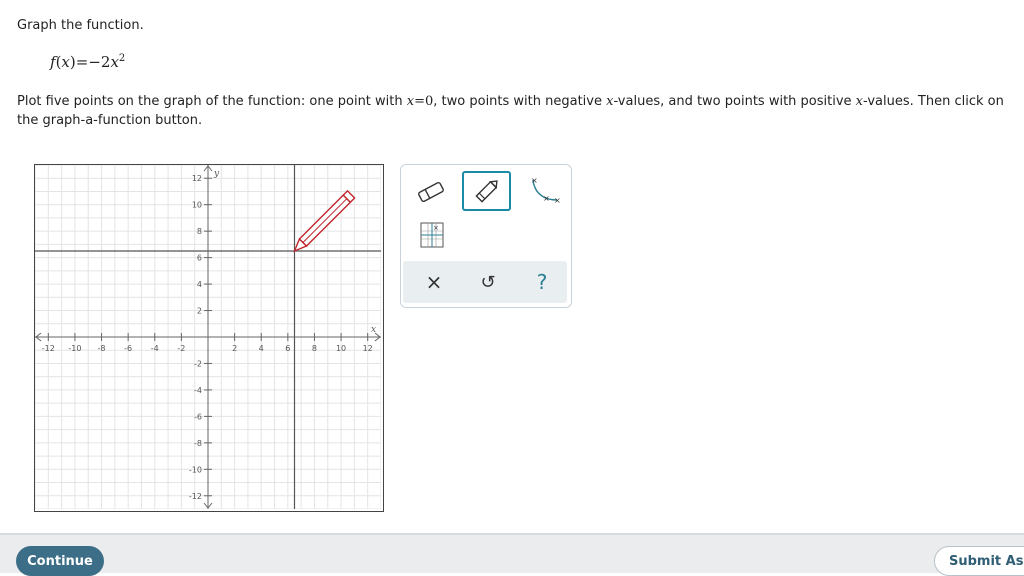 The height and width of the screenshot is (576, 1024). I want to click on pencil-icon, so click(486, 191).